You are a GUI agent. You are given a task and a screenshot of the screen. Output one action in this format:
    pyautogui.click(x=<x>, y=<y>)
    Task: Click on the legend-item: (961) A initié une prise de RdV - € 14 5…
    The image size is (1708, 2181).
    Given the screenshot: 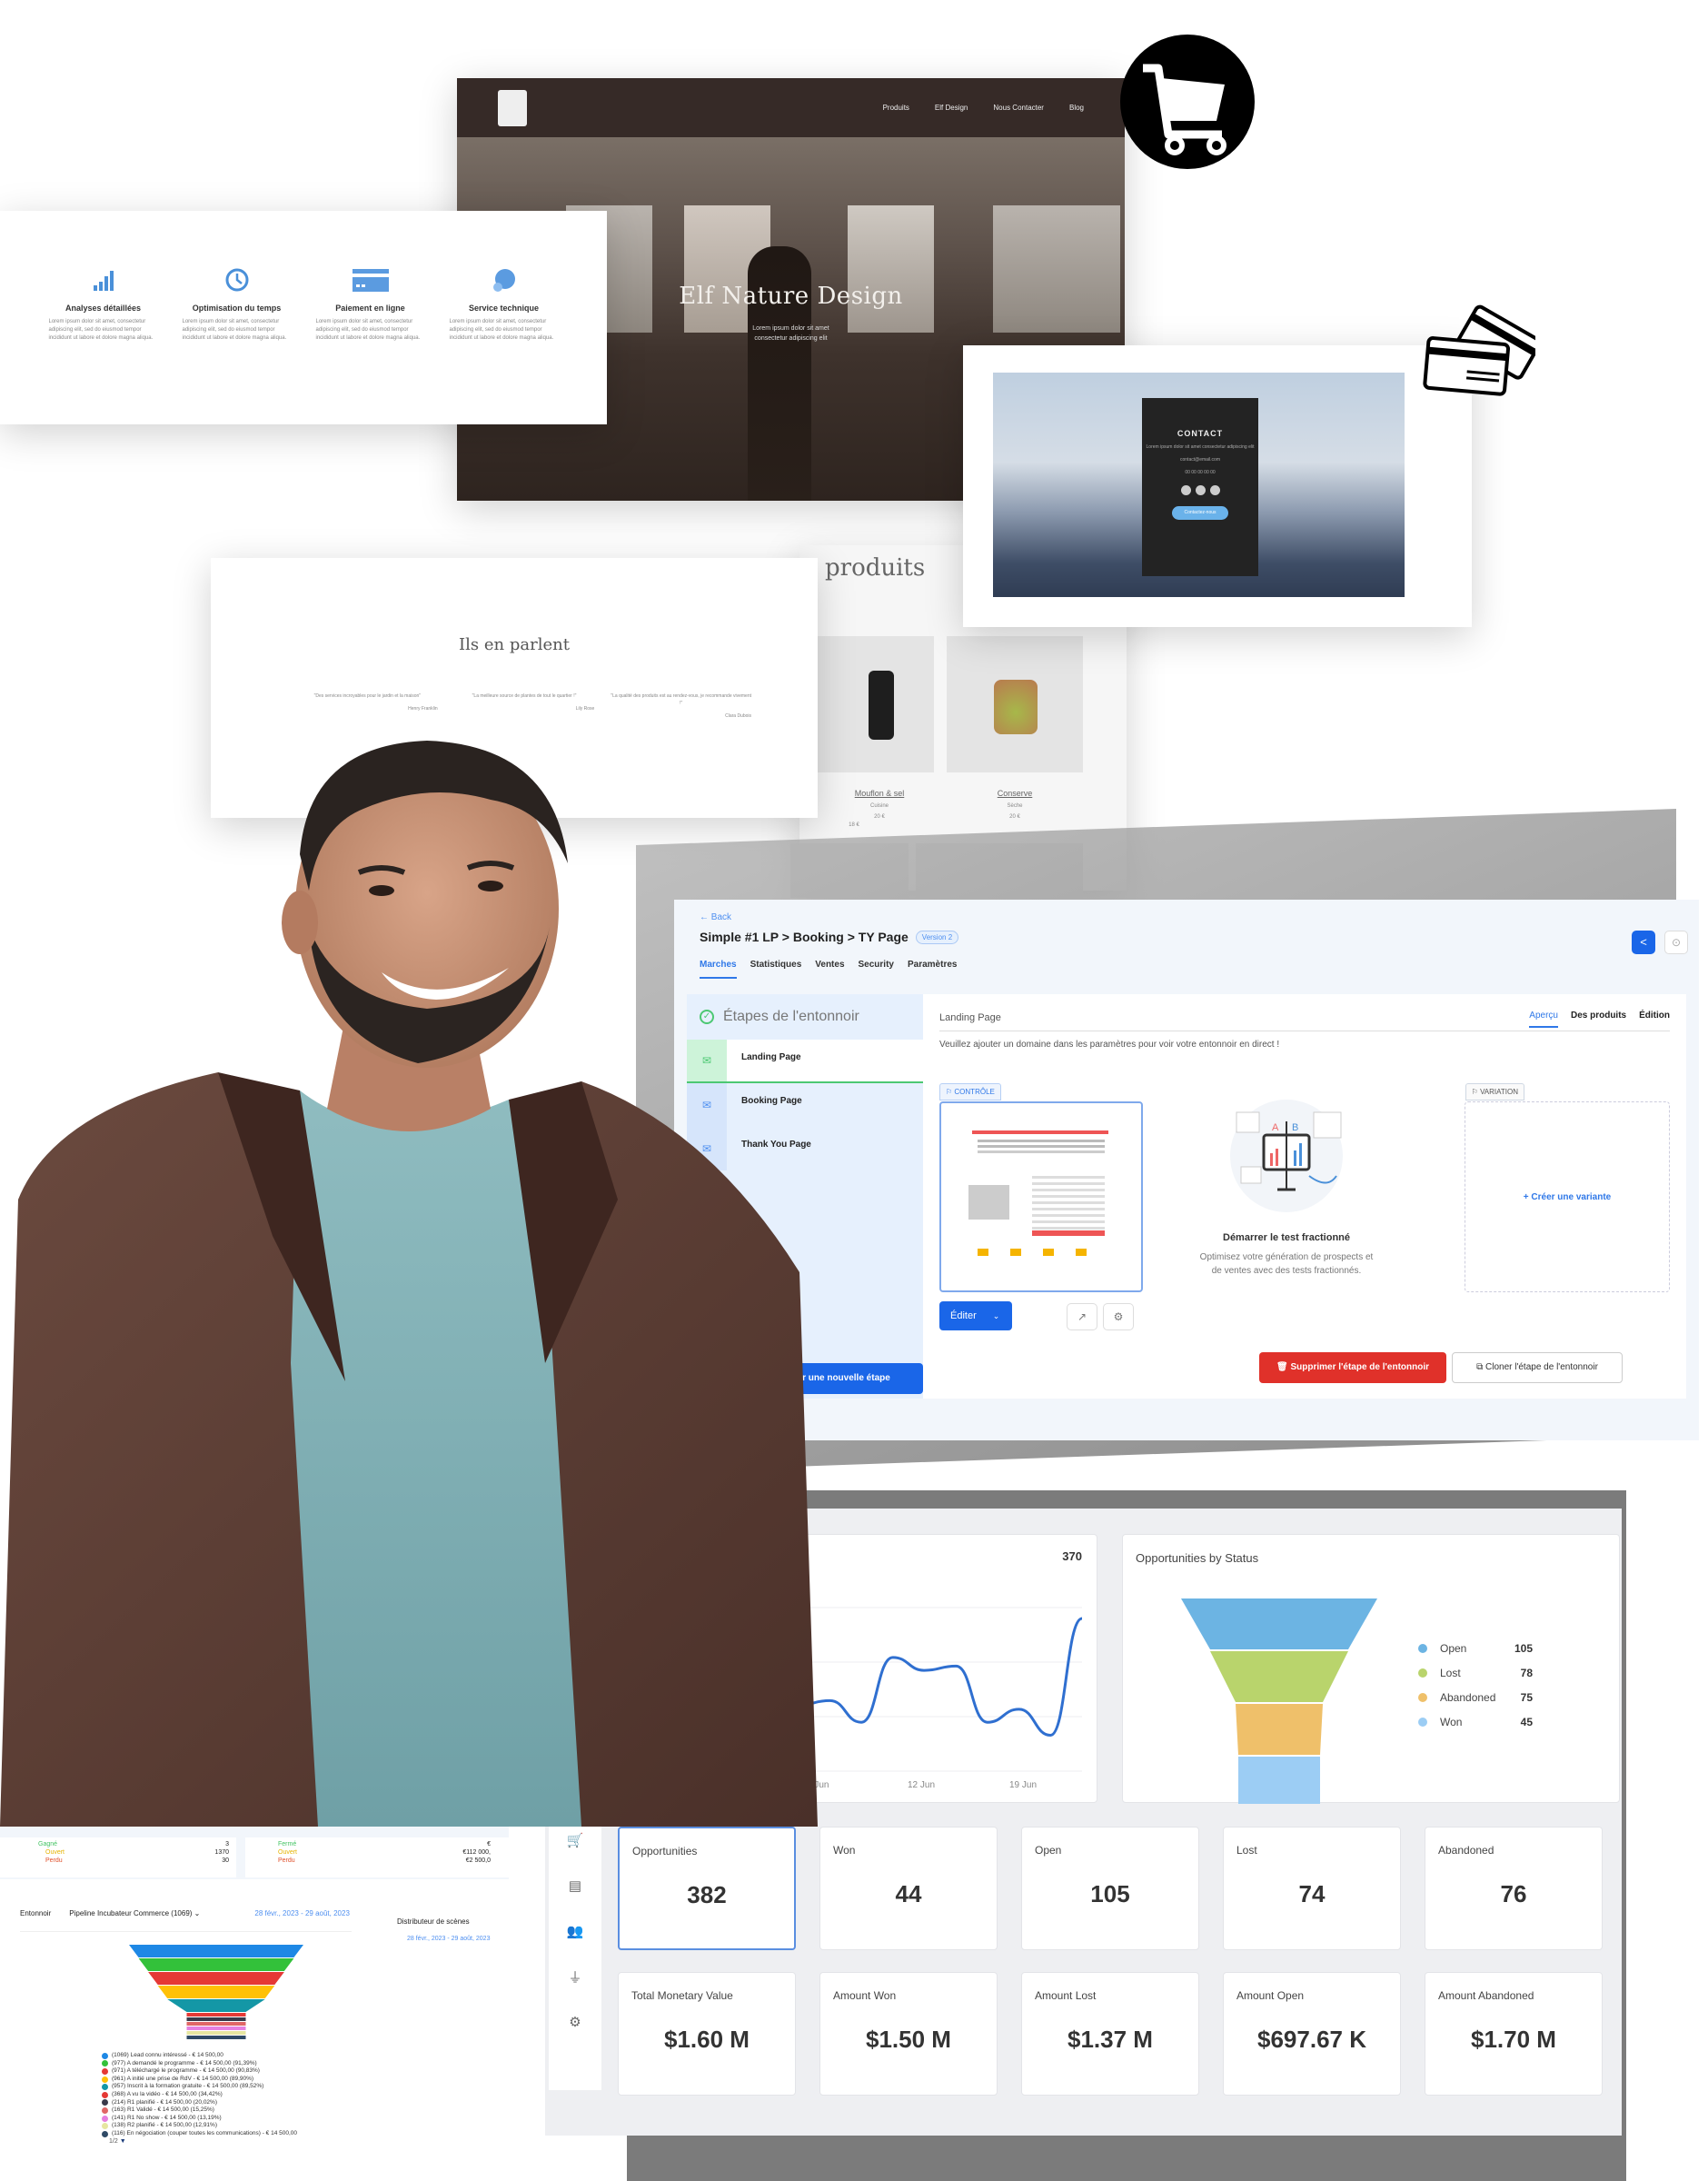 What is the action you would take?
    pyautogui.click(x=199, y=2080)
    